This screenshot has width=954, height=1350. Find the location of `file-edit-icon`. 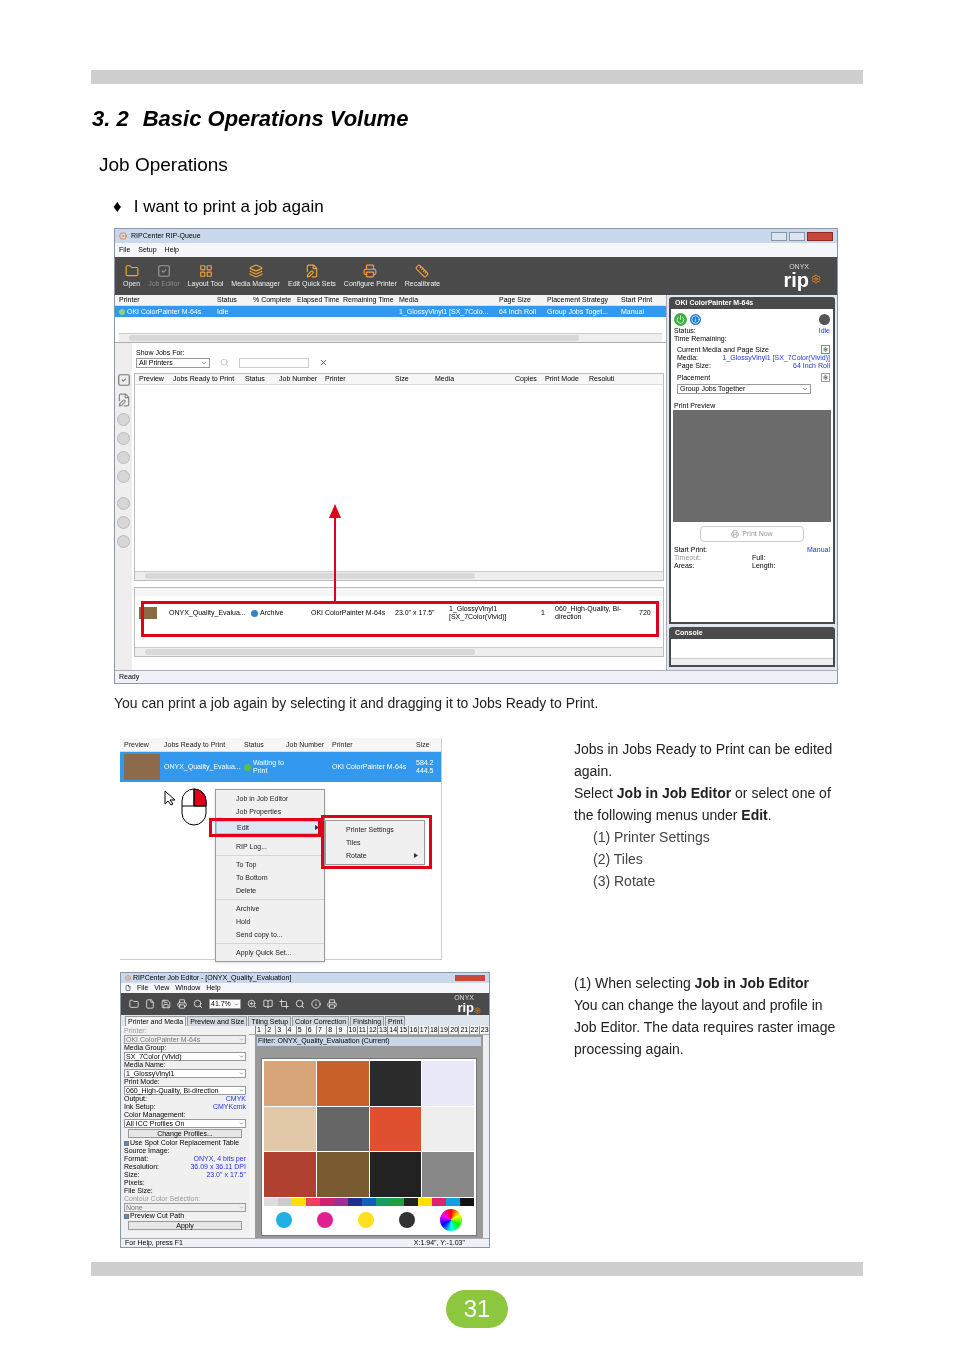

file-edit-icon is located at coordinates (311, 271).